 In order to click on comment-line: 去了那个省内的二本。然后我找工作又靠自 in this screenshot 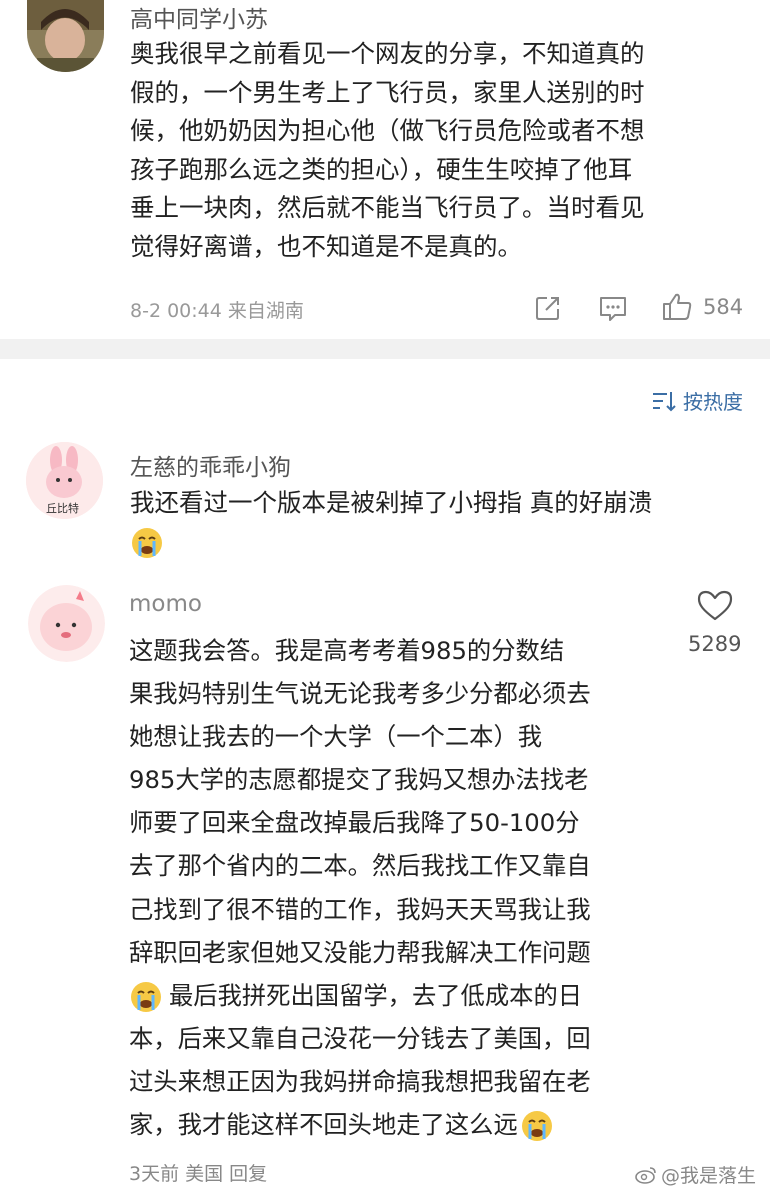, I will do `click(360, 866)`.